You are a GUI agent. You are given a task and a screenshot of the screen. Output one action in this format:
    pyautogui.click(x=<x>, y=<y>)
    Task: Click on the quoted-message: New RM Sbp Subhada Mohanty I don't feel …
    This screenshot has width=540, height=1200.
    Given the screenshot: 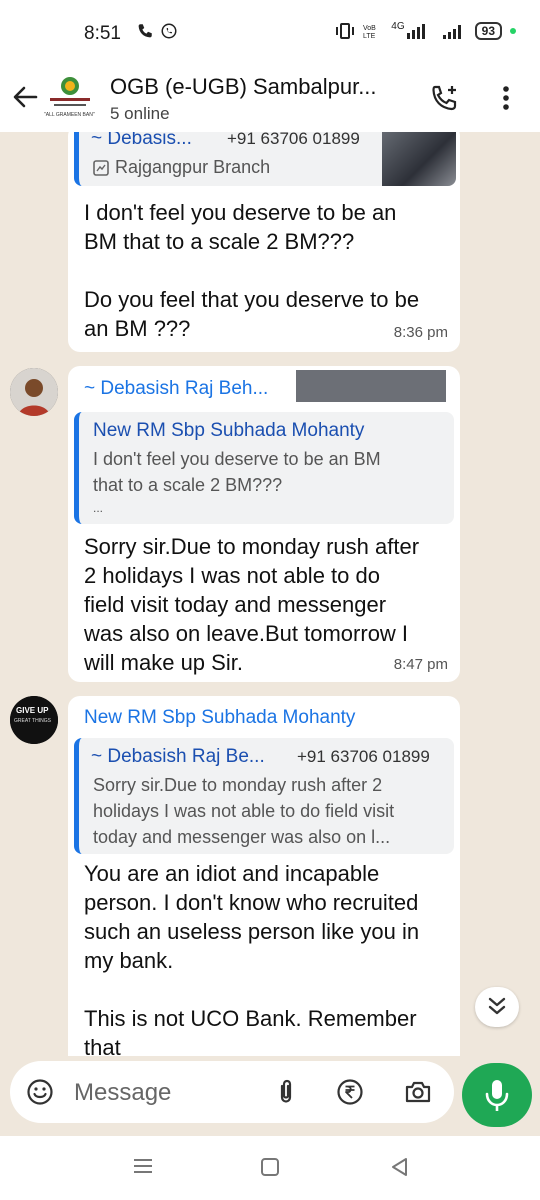 What is the action you would take?
    pyautogui.click(x=264, y=468)
    